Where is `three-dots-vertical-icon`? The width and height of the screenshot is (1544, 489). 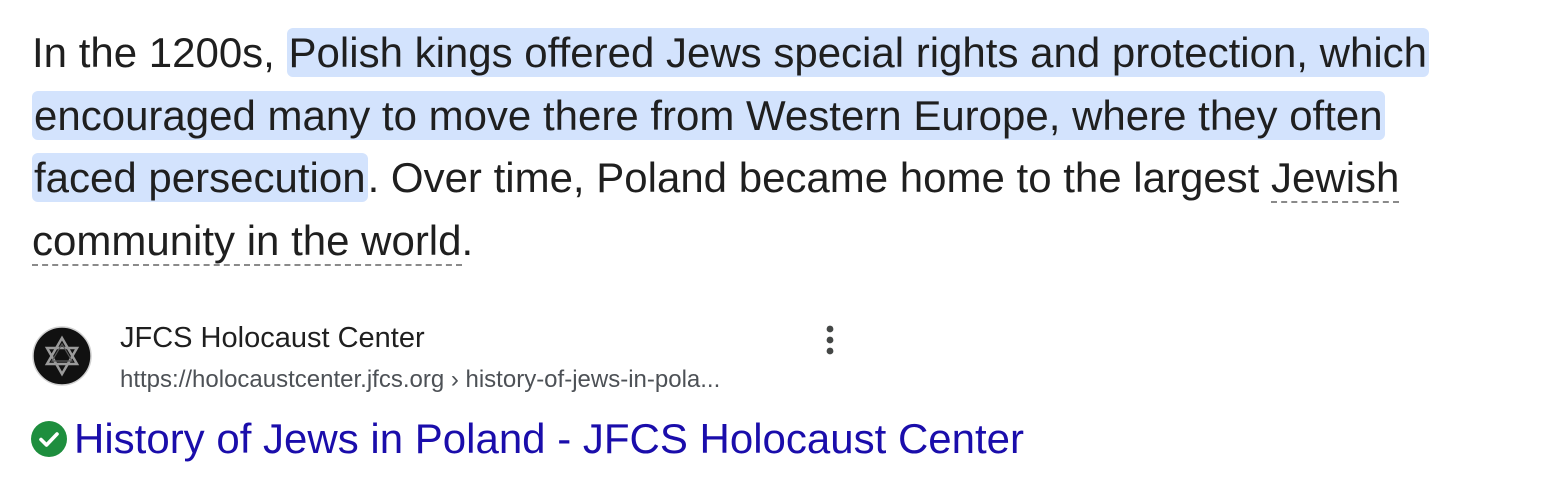 three-dots-vertical-icon is located at coordinates (830, 340).